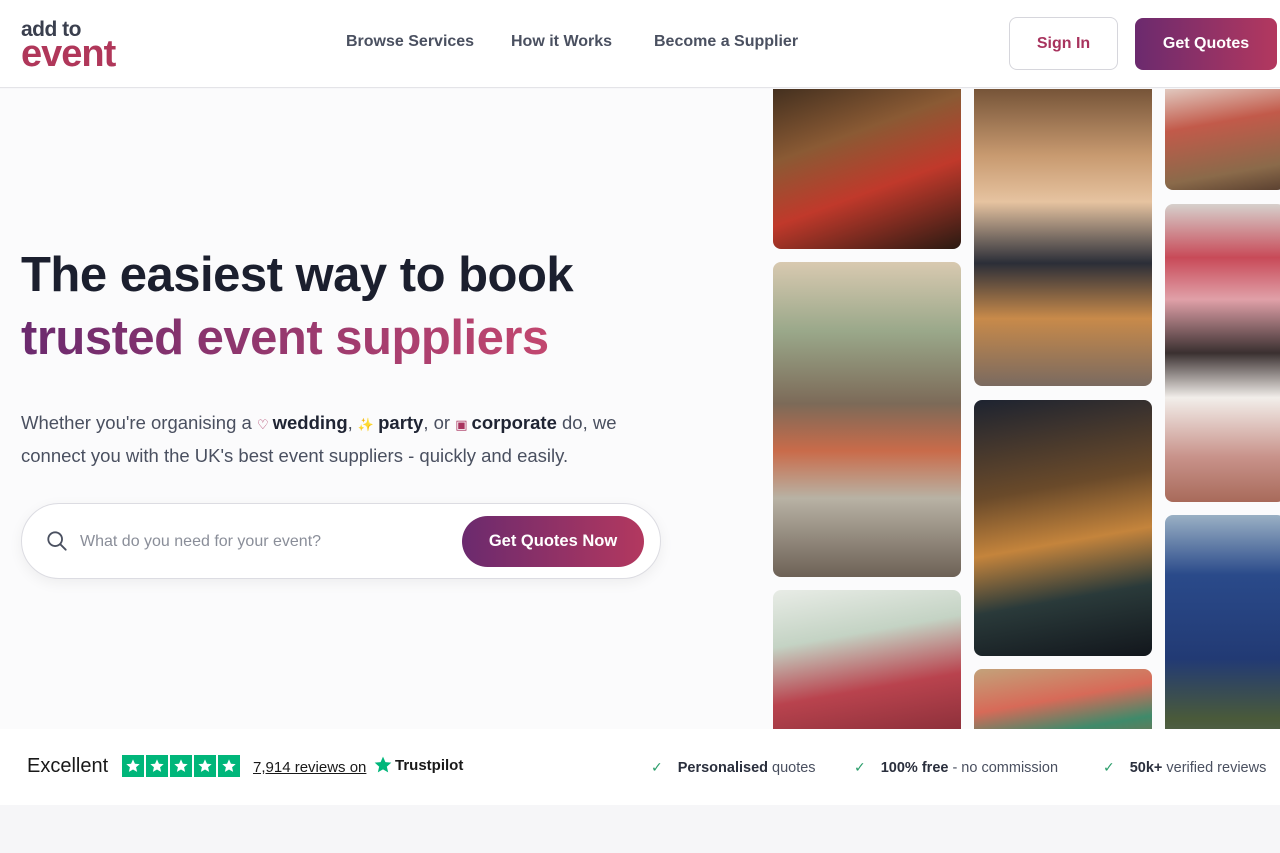 The width and height of the screenshot is (1280, 853). What do you see at coordinates (867, 169) in the screenshot?
I see `fire-performer-photo` at bounding box center [867, 169].